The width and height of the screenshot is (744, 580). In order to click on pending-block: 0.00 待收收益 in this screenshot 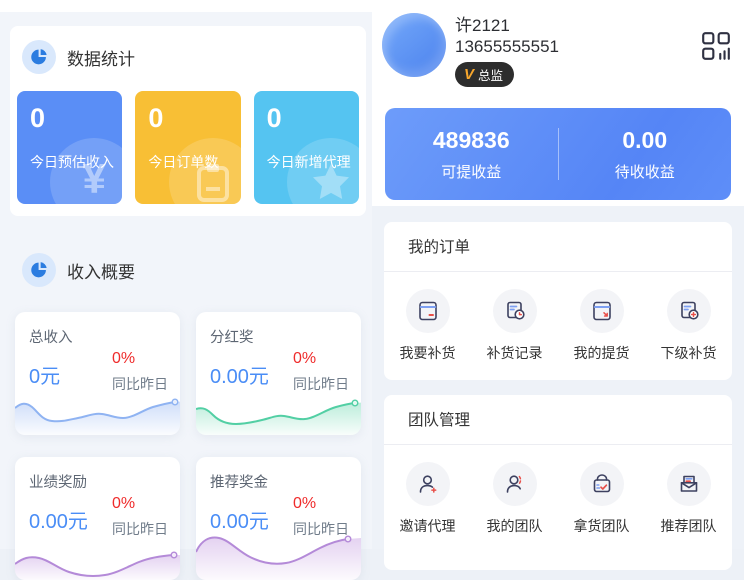, I will do `click(645, 154)`.